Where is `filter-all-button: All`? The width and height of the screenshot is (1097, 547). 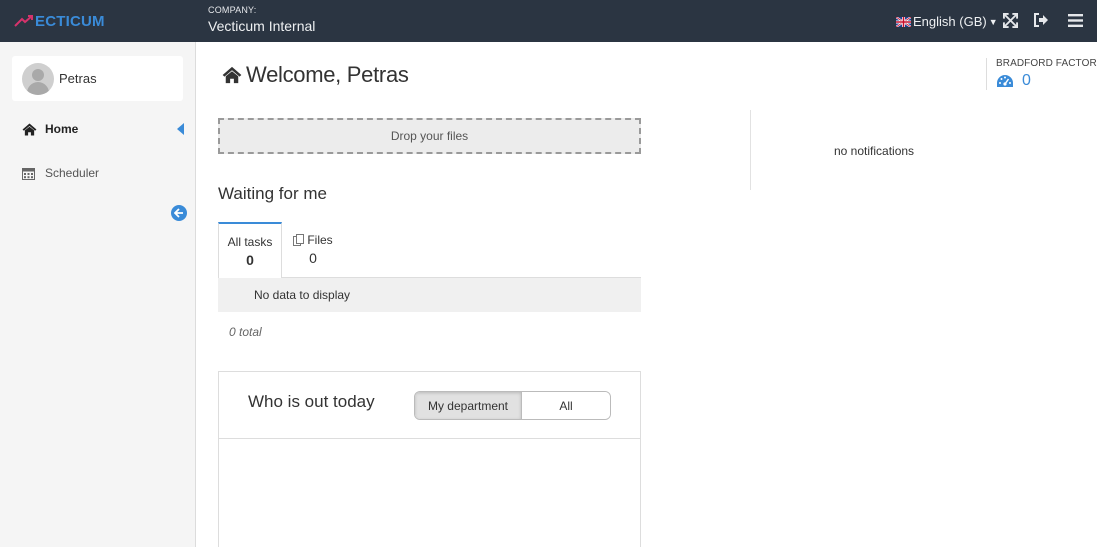
filter-all-button: All is located at coordinates (566, 405).